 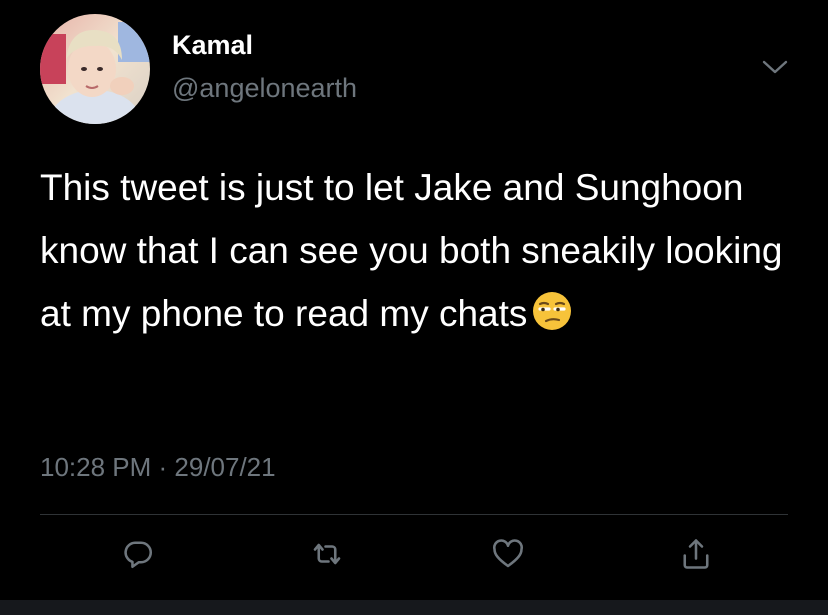 What do you see at coordinates (414, 514) in the screenshot?
I see `divider` at bounding box center [414, 514].